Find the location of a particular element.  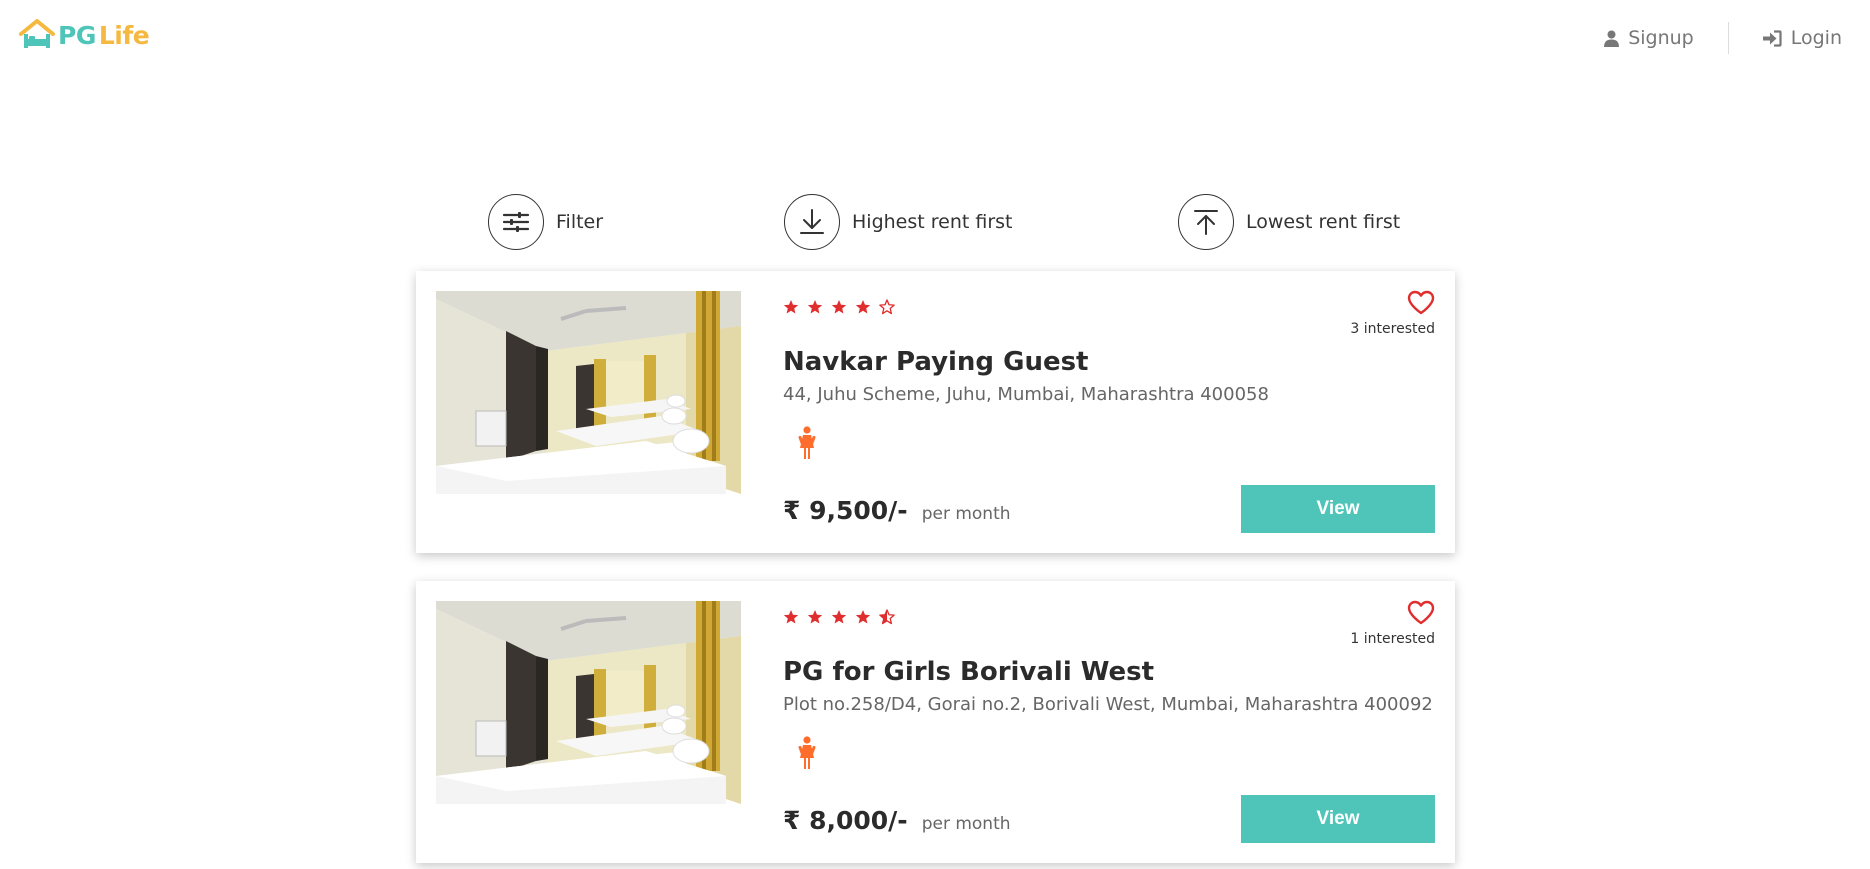

lowest-rent-first-button: Lowest rent first is located at coordinates (1289, 222).